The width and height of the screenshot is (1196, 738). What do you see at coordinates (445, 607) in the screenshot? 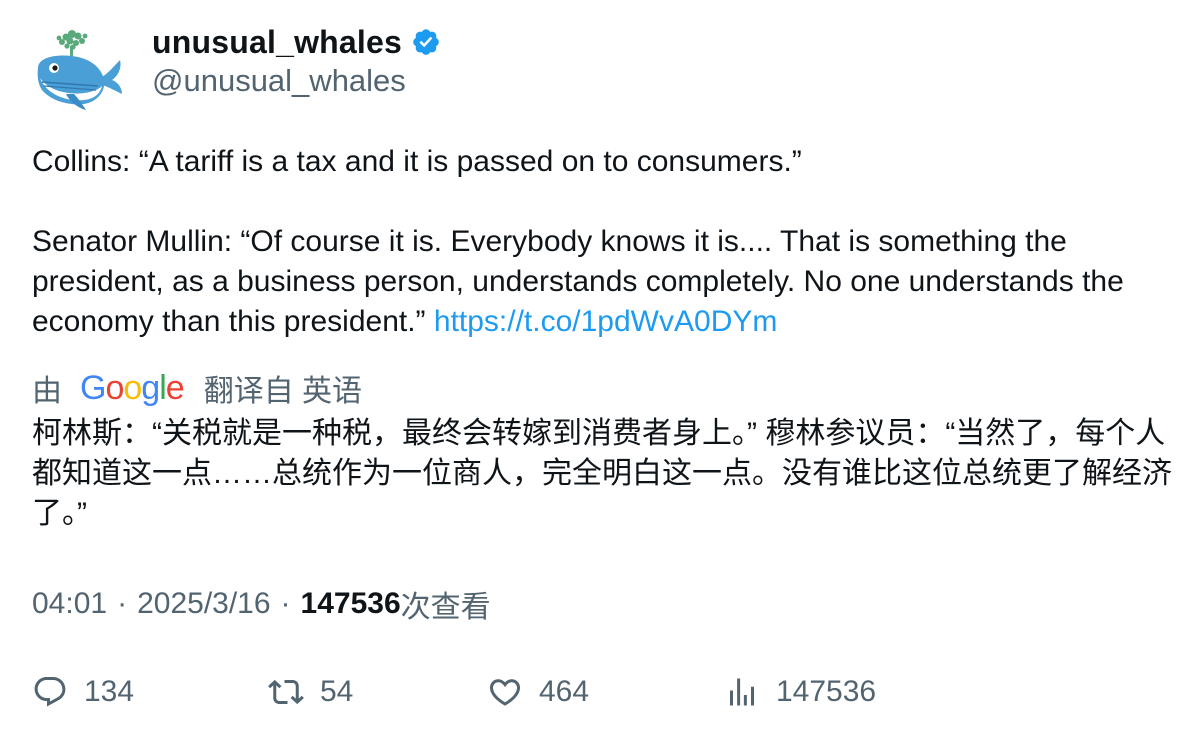
I see `views-label: 次查看` at bounding box center [445, 607].